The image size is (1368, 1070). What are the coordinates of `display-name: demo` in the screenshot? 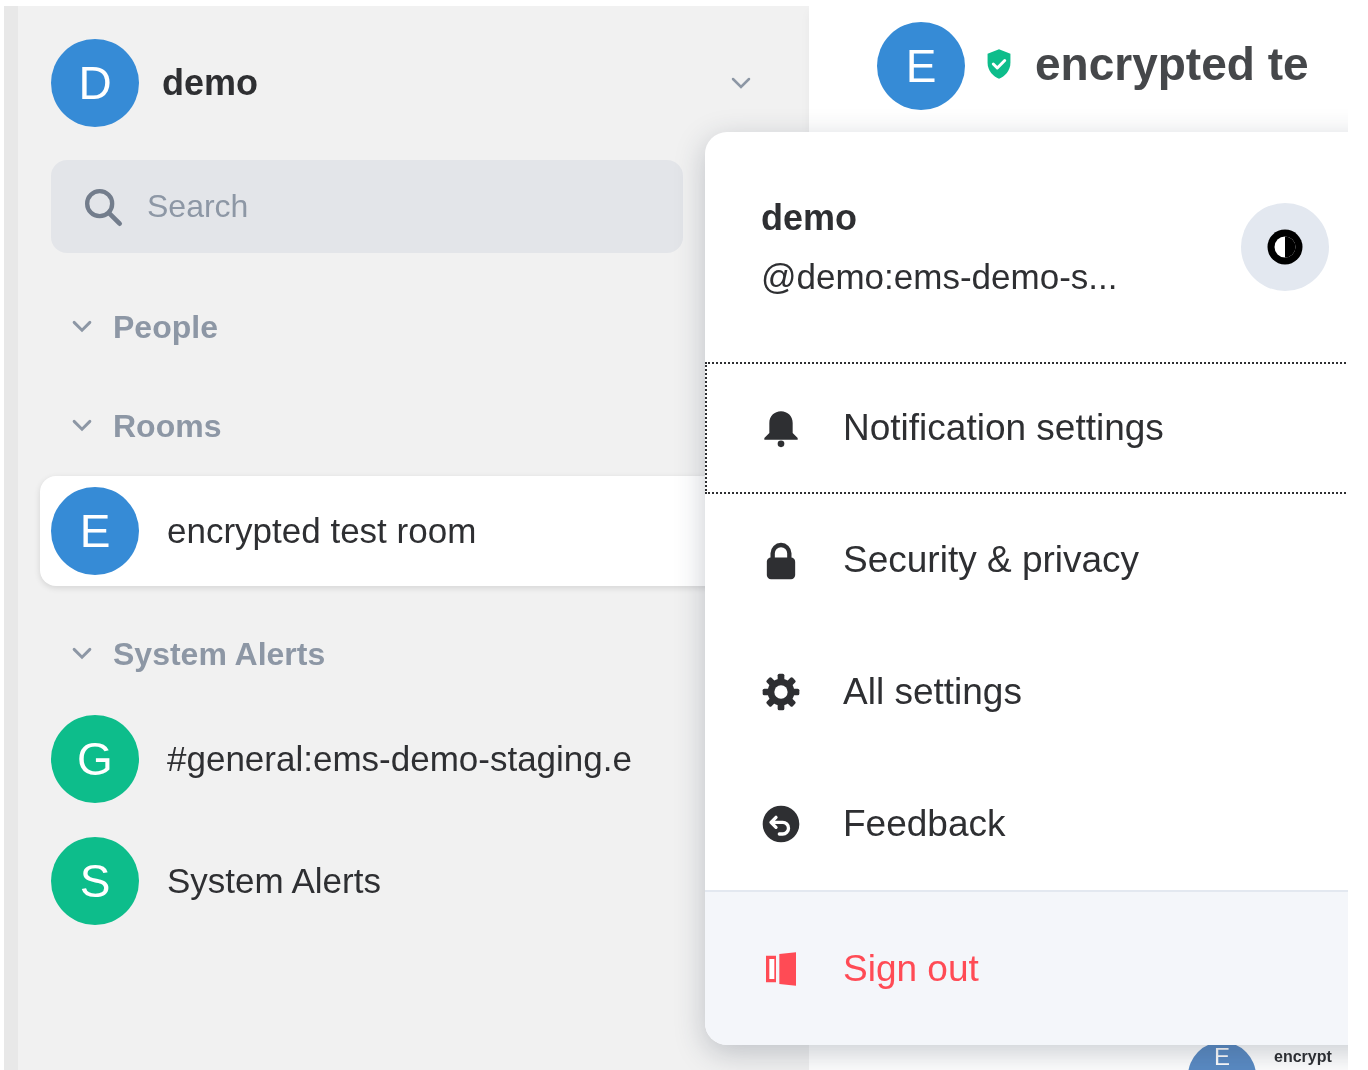 It's located at (809, 218).